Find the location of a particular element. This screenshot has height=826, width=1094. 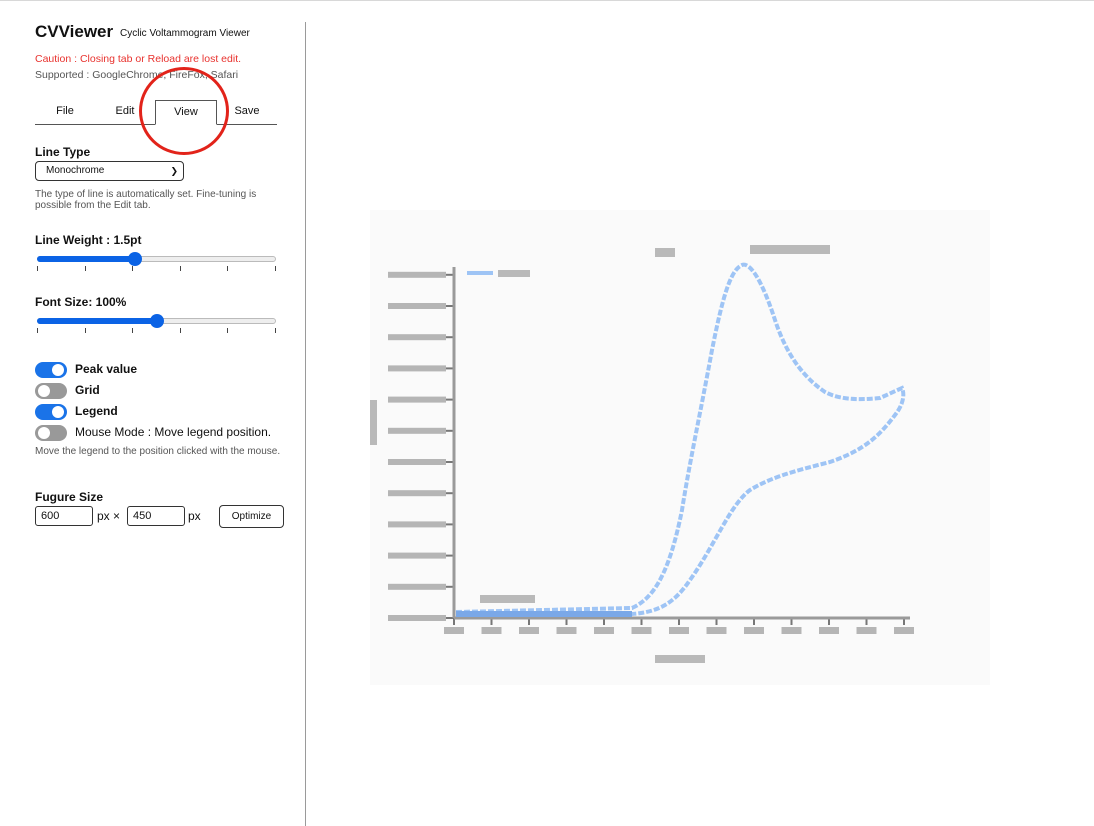

app-subtitle: Cyclic Voltammogram Viewer is located at coordinates (185, 33).